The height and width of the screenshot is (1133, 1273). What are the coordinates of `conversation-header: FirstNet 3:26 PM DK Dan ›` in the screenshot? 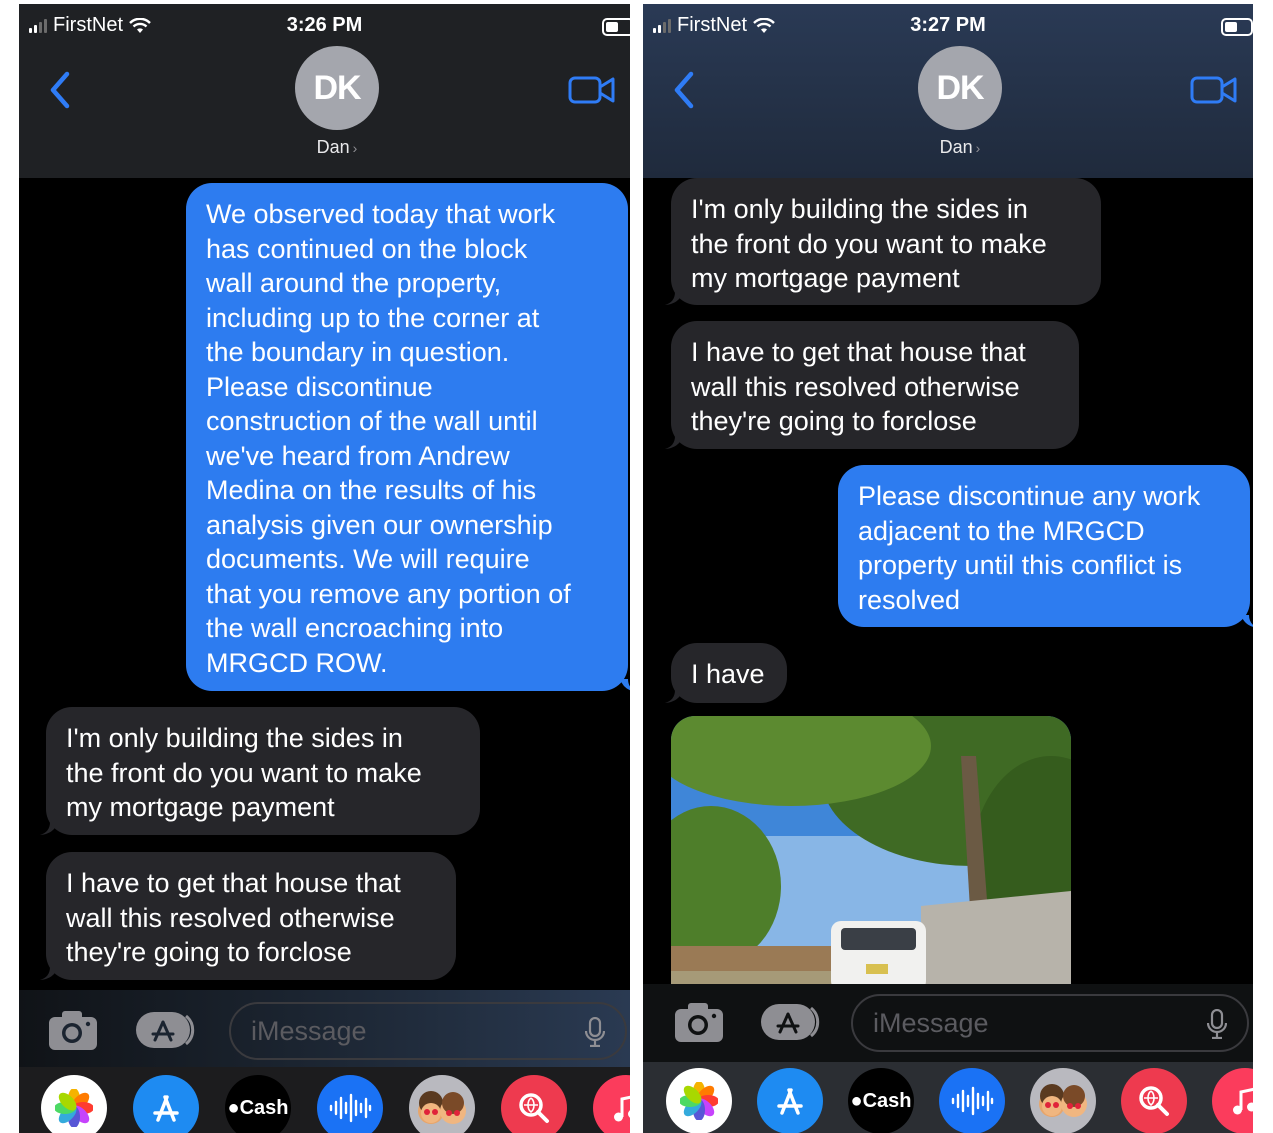 It's located at (324, 91).